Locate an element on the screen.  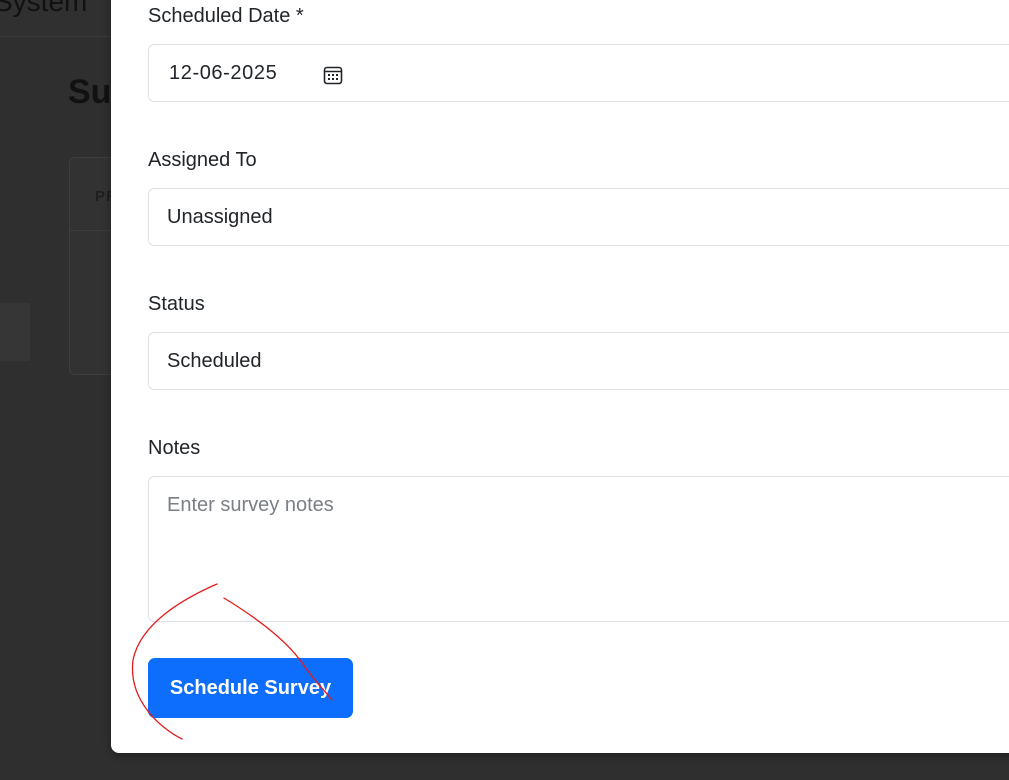
scheduled-date-value: 12-06-2025 is located at coordinates (223, 73).